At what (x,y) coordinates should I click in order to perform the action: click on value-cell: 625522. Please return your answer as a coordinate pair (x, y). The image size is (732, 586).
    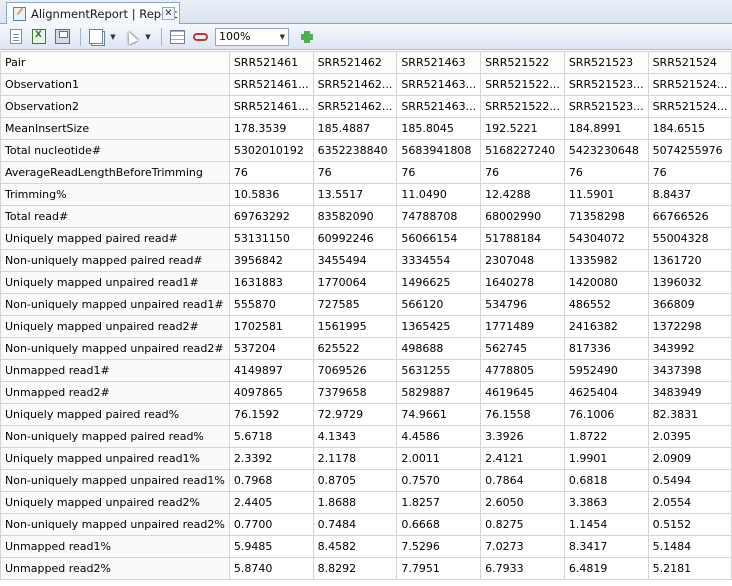
    Looking at the image, I should click on (355, 348).